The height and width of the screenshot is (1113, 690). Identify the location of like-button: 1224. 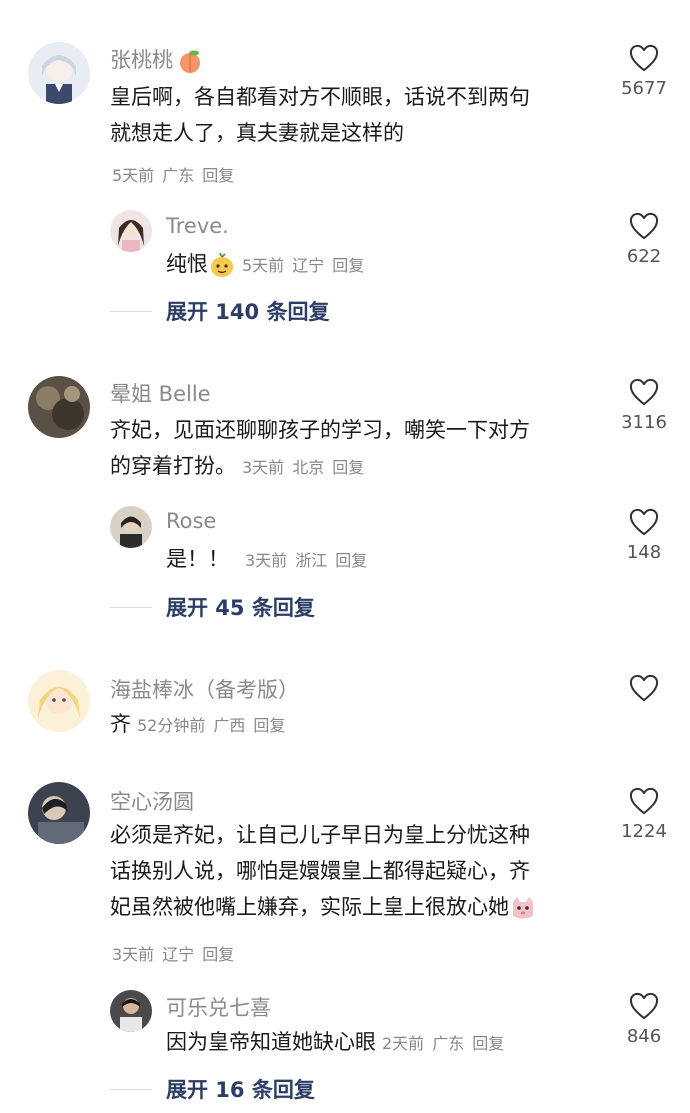
(644, 814).